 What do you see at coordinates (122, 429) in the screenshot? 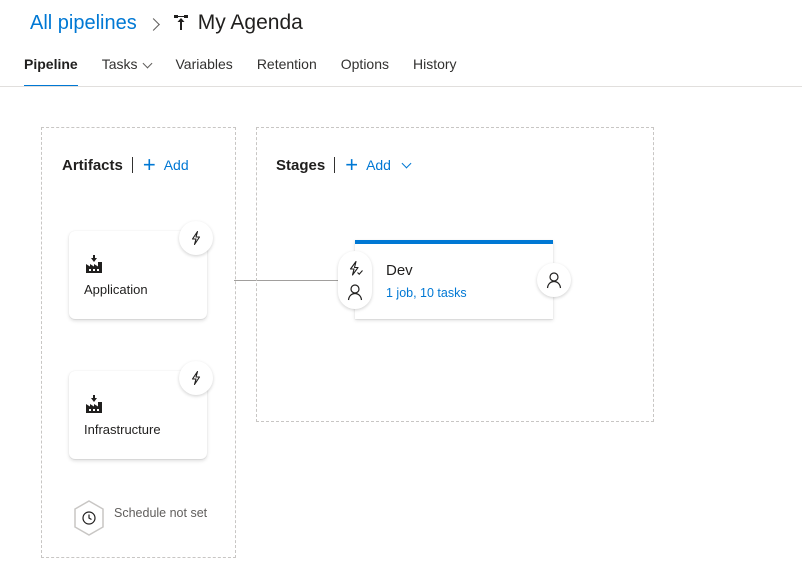
I see `artifact-label: Infrastructure` at bounding box center [122, 429].